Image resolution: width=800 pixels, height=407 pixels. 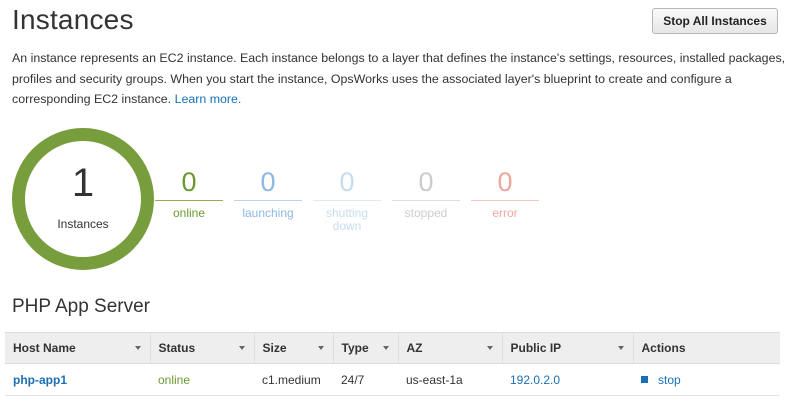 What do you see at coordinates (426, 183) in the screenshot?
I see `stat-stopped-count: 0` at bounding box center [426, 183].